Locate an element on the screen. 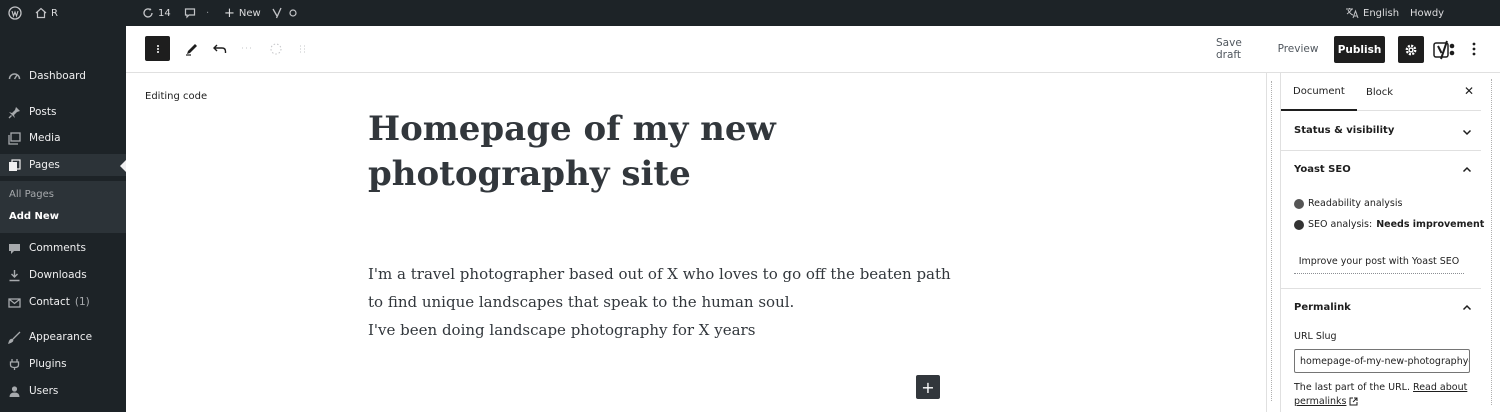 The image size is (1500, 412). undo-icon is located at coordinates (220, 48).